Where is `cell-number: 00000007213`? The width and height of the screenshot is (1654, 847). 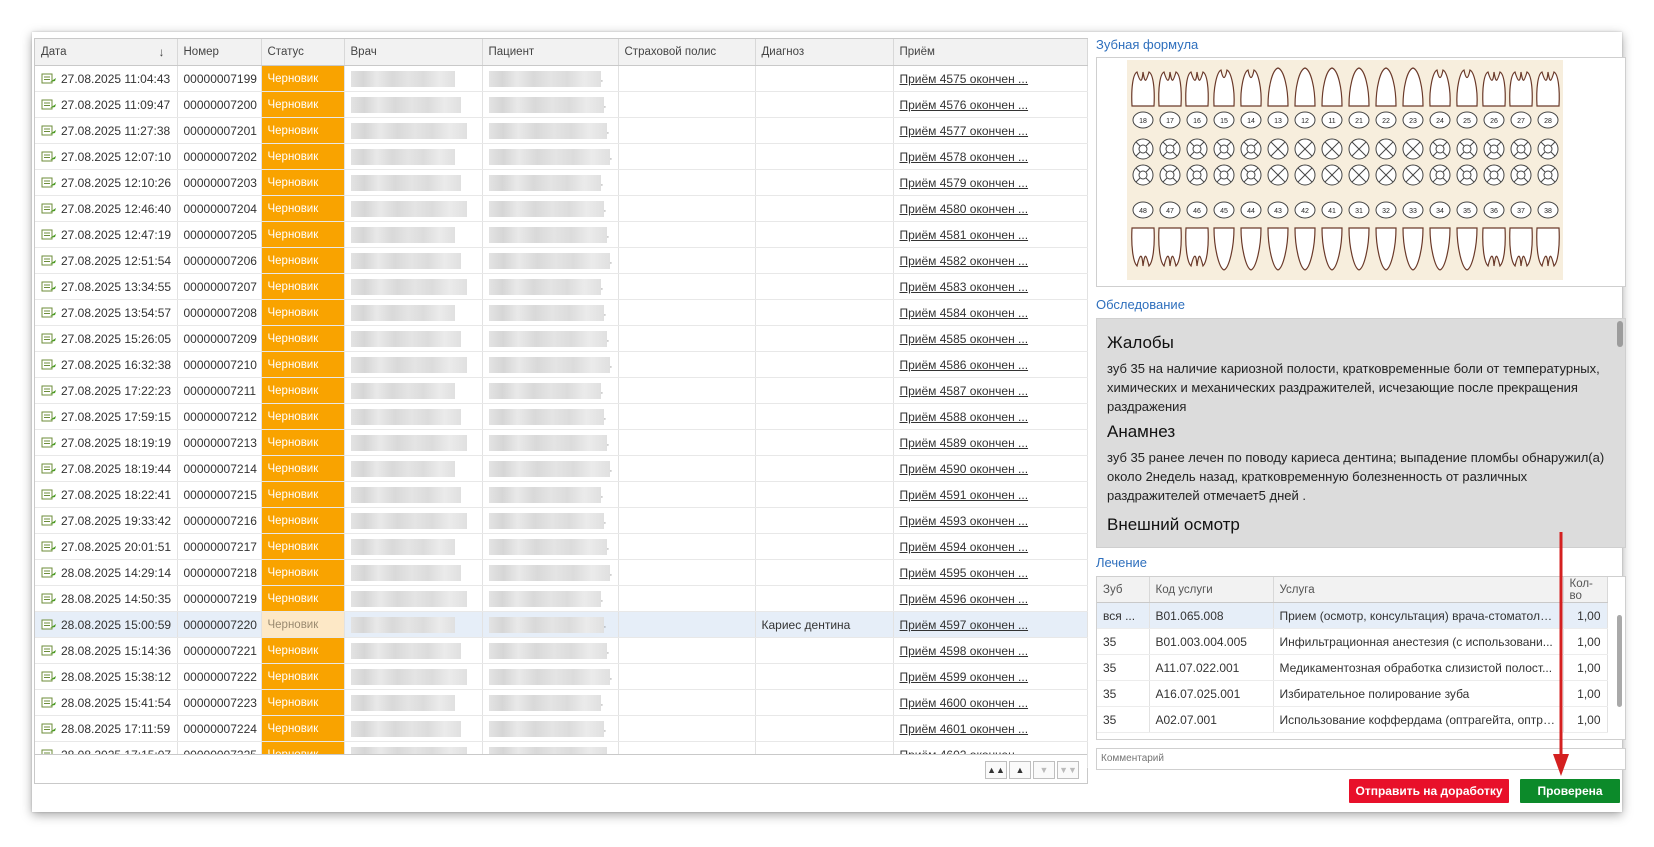
cell-number: 00000007213 is located at coordinates (219, 442).